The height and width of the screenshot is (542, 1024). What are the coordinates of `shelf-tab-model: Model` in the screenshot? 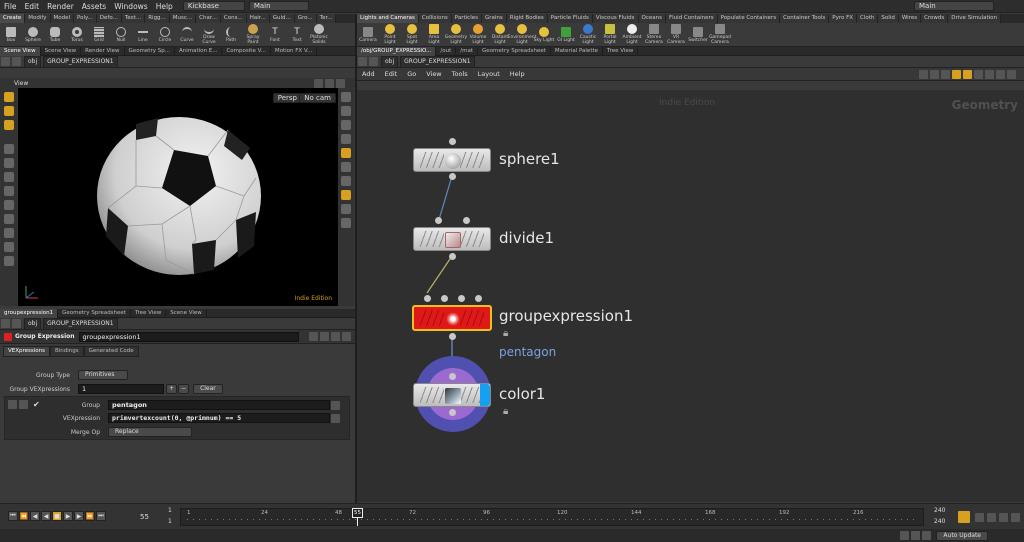 It's located at (62, 18).